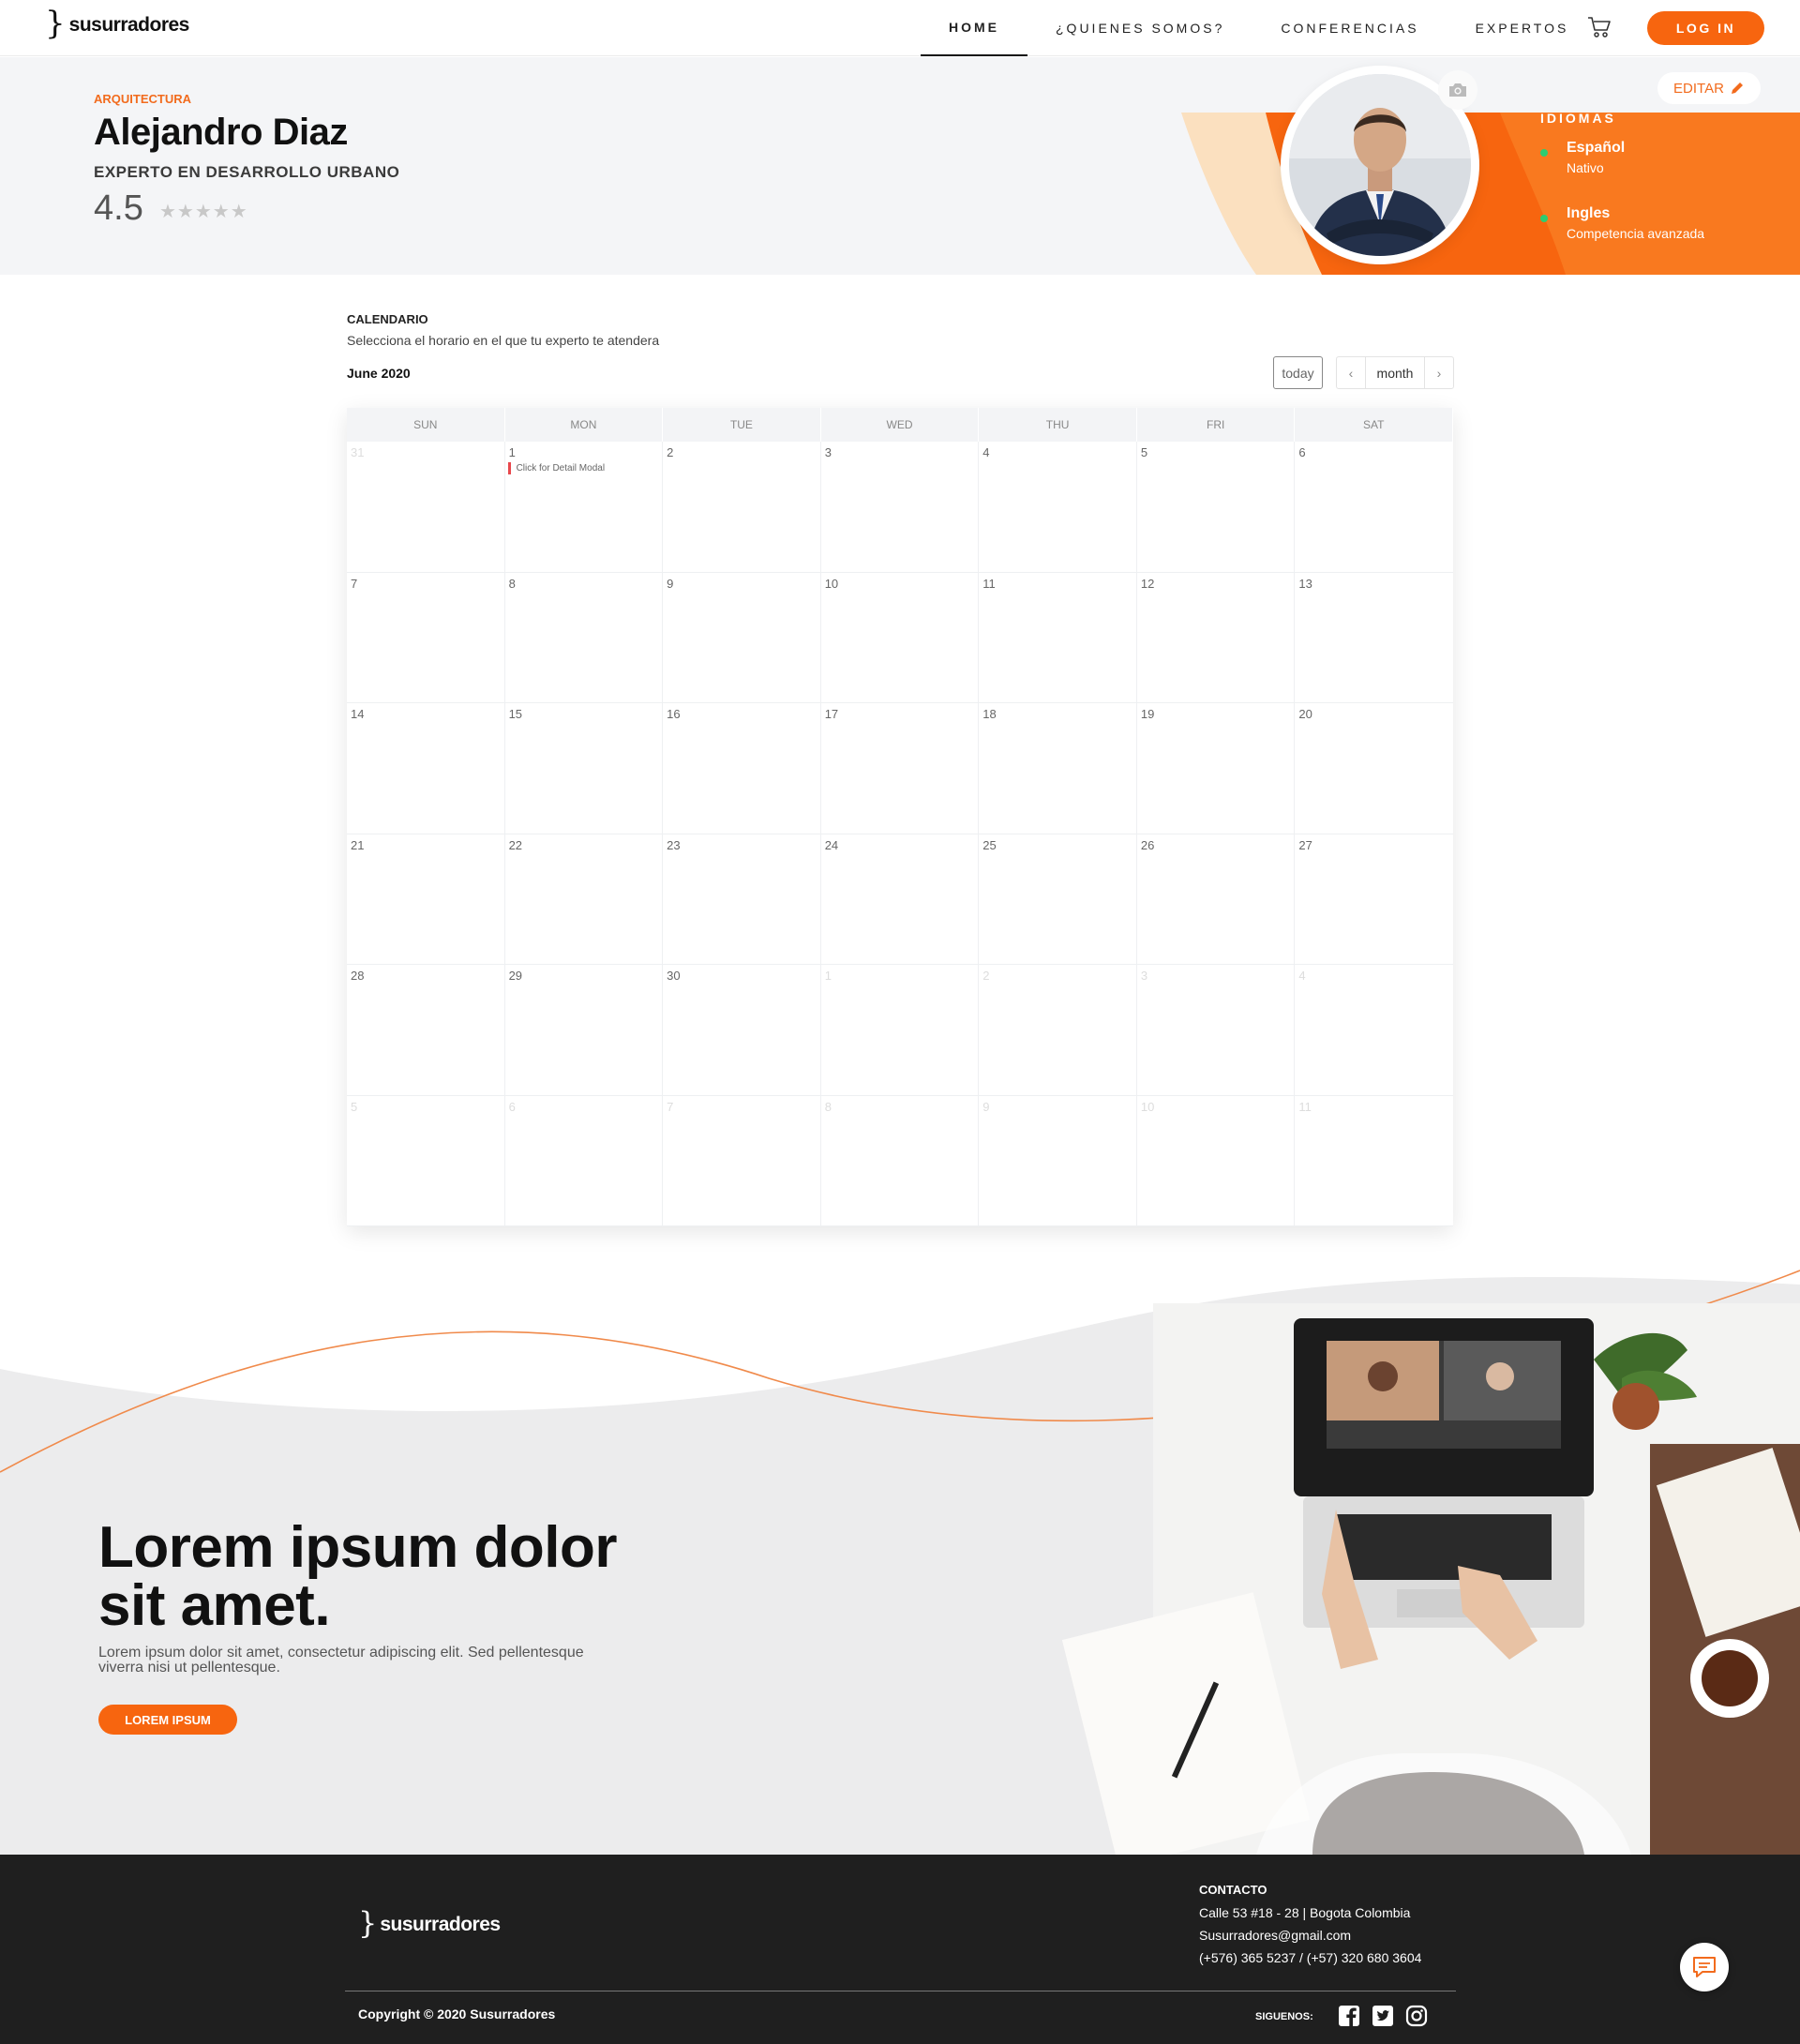 The width and height of the screenshot is (1800, 2044). Describe the element at coordinates (674, 845) in the screenshot. I see `day-number: 23` at that location.